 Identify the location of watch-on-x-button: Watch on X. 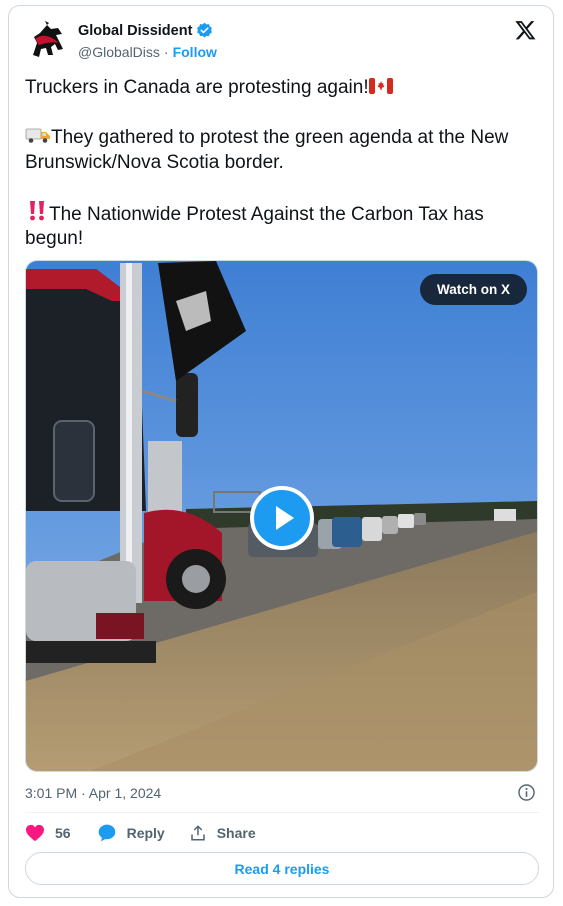
(473, 289).